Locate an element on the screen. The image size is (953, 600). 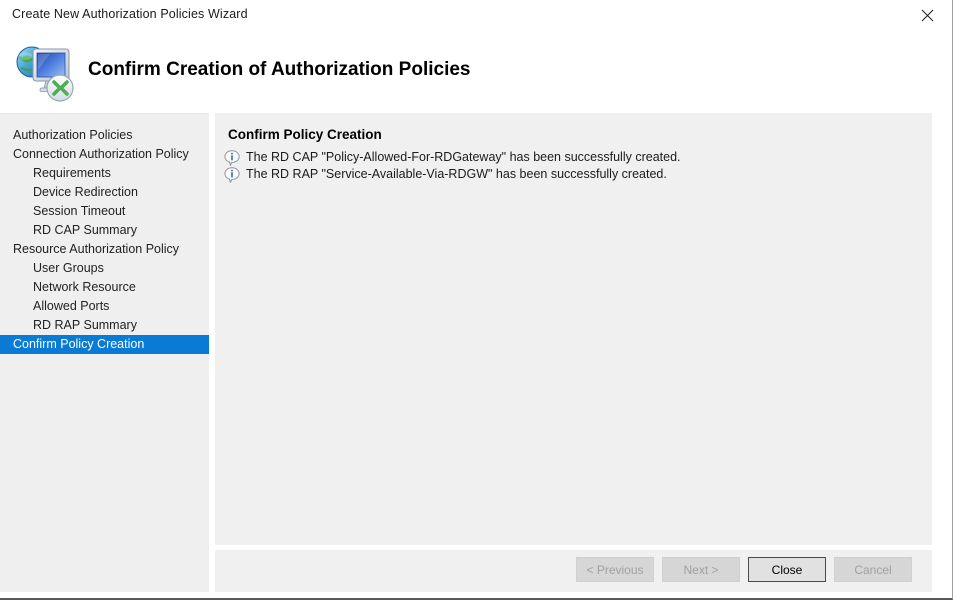
footer-button-row: < Previous Next > Close Cancel is located at coordinates (744, 569).